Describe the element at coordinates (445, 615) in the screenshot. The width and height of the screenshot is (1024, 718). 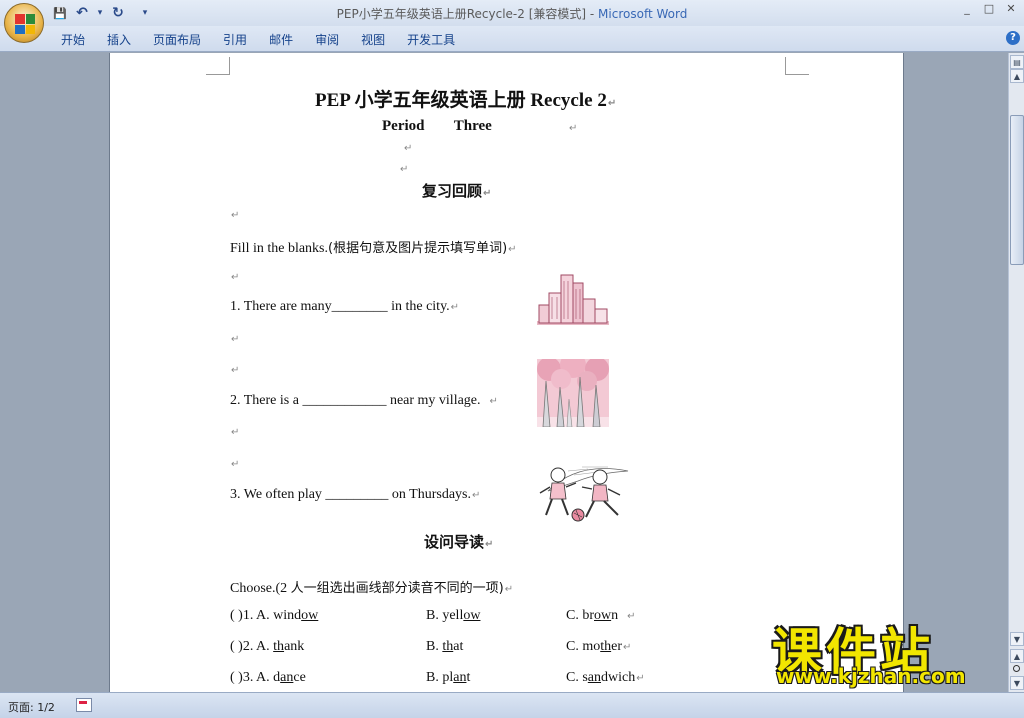
I see `option-b: B. yell` at that location.